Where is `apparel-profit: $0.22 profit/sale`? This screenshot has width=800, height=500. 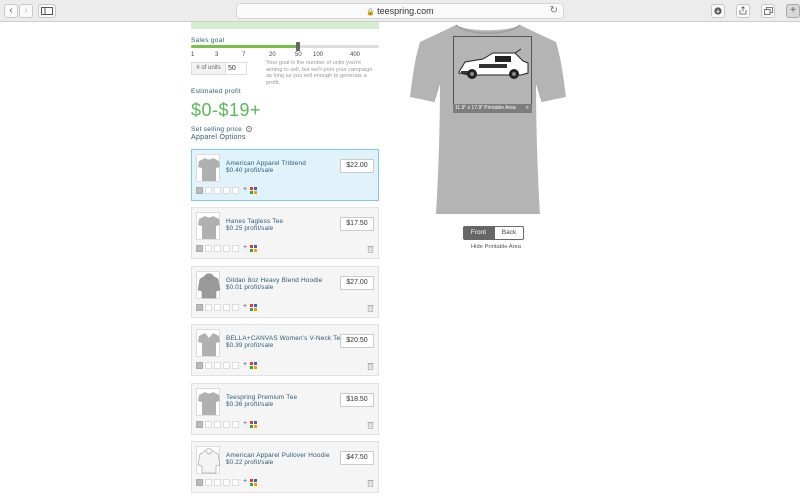 apparel-profit: $0.22 profit/sale is located at coordinates (250, 462).